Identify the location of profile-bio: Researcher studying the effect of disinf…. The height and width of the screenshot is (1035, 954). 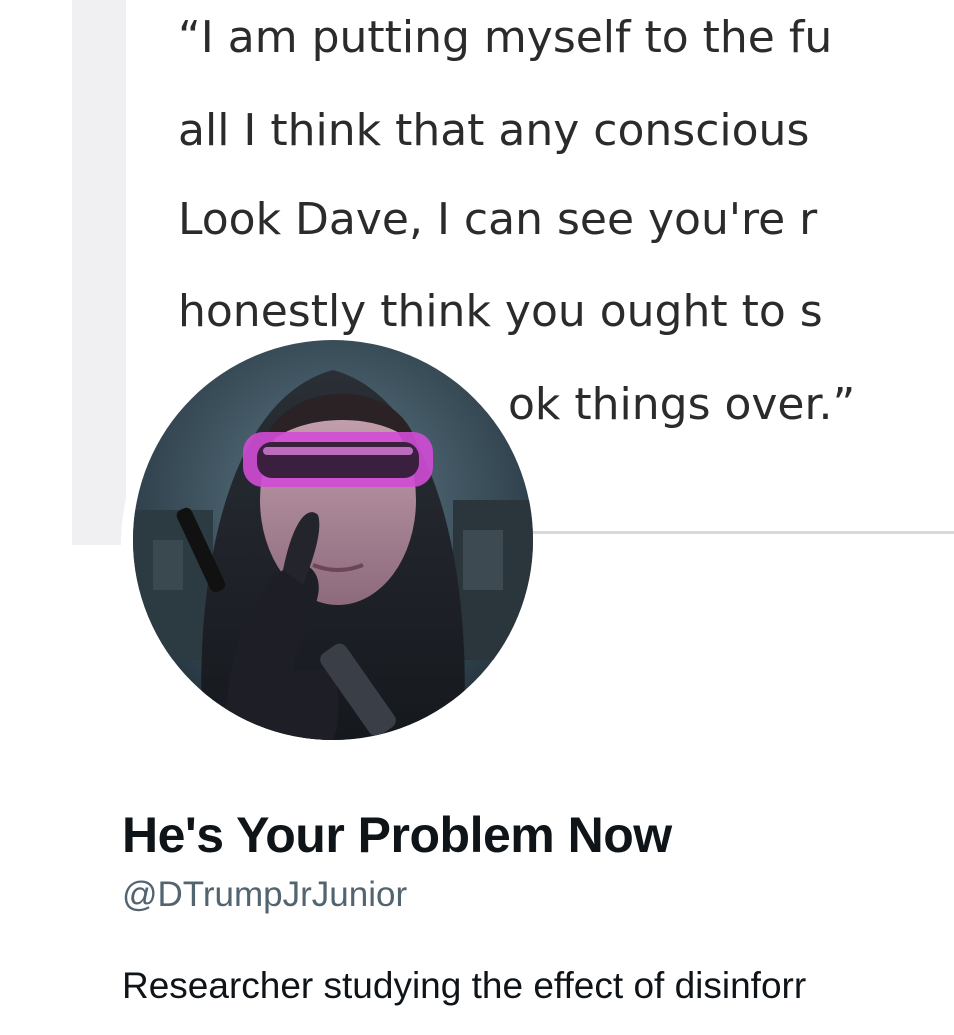
(464, 985).